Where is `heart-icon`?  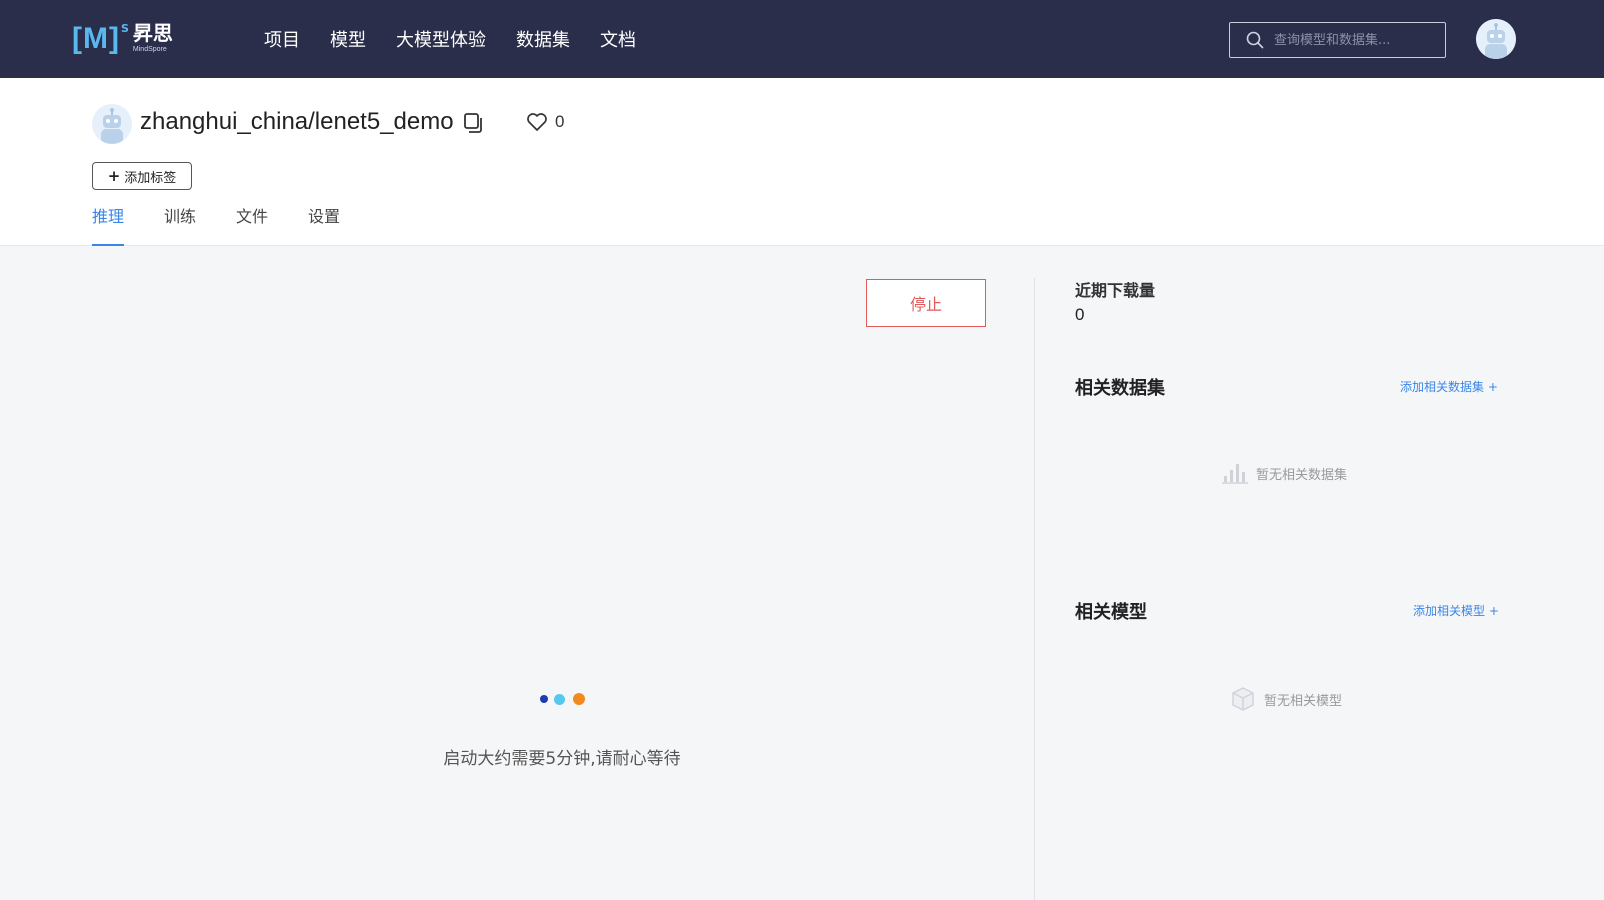
heart-icon is located at coordinates (537, 122).